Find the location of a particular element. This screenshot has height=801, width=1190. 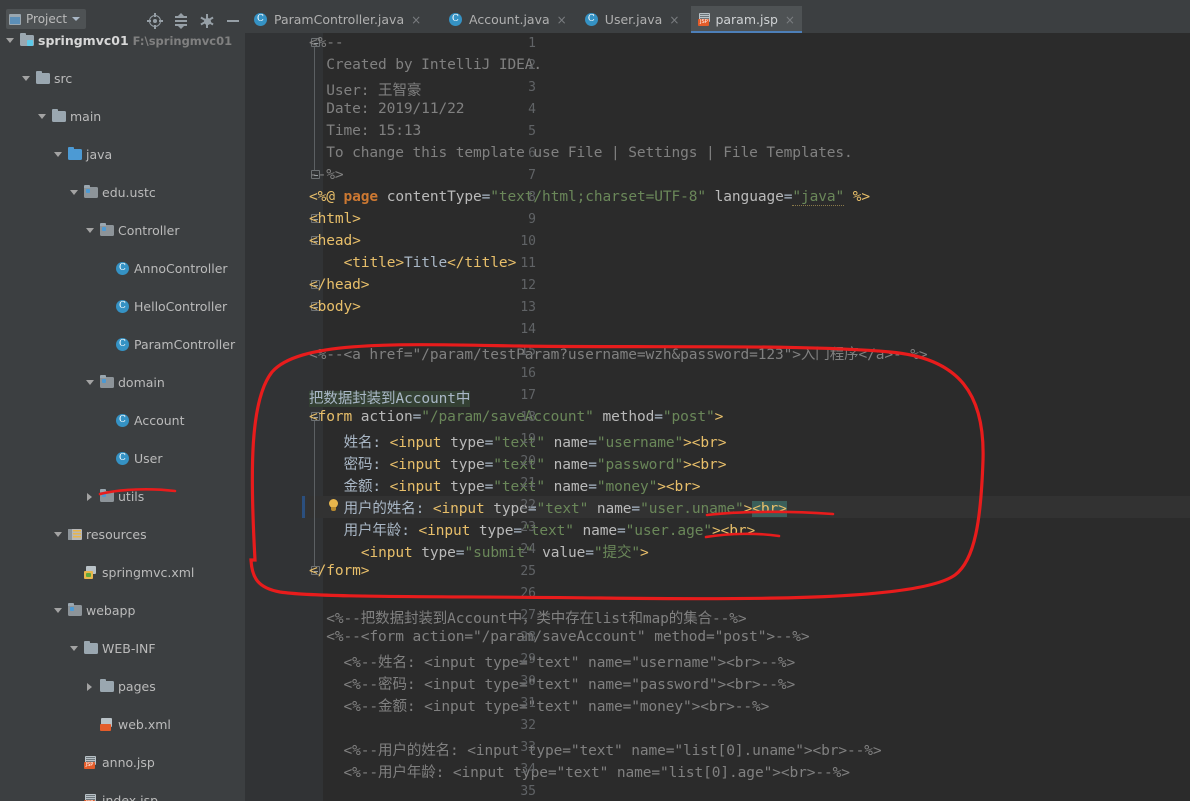

tree-item-domain: domain is located at coordinates (122, 382).